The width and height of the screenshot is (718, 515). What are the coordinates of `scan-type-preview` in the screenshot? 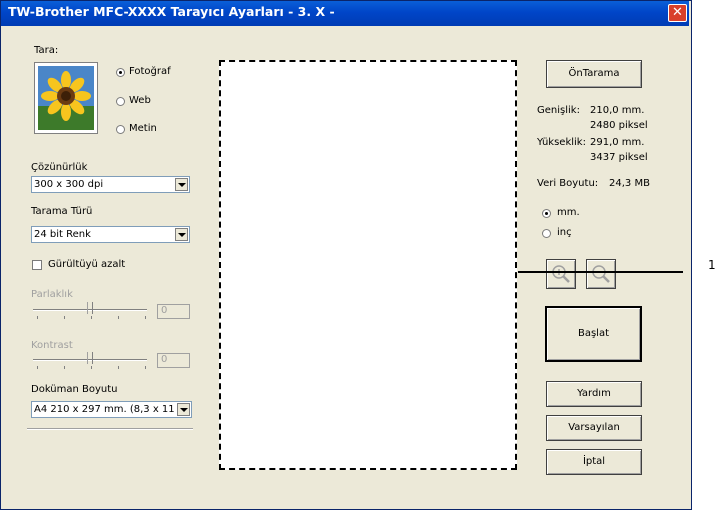 It's located at (66, 98).